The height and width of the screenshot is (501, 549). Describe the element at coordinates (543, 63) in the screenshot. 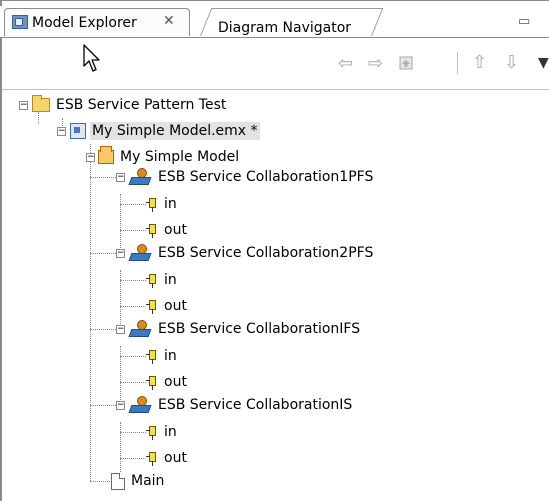

I see `view-menu-icon: ▼` at that location.